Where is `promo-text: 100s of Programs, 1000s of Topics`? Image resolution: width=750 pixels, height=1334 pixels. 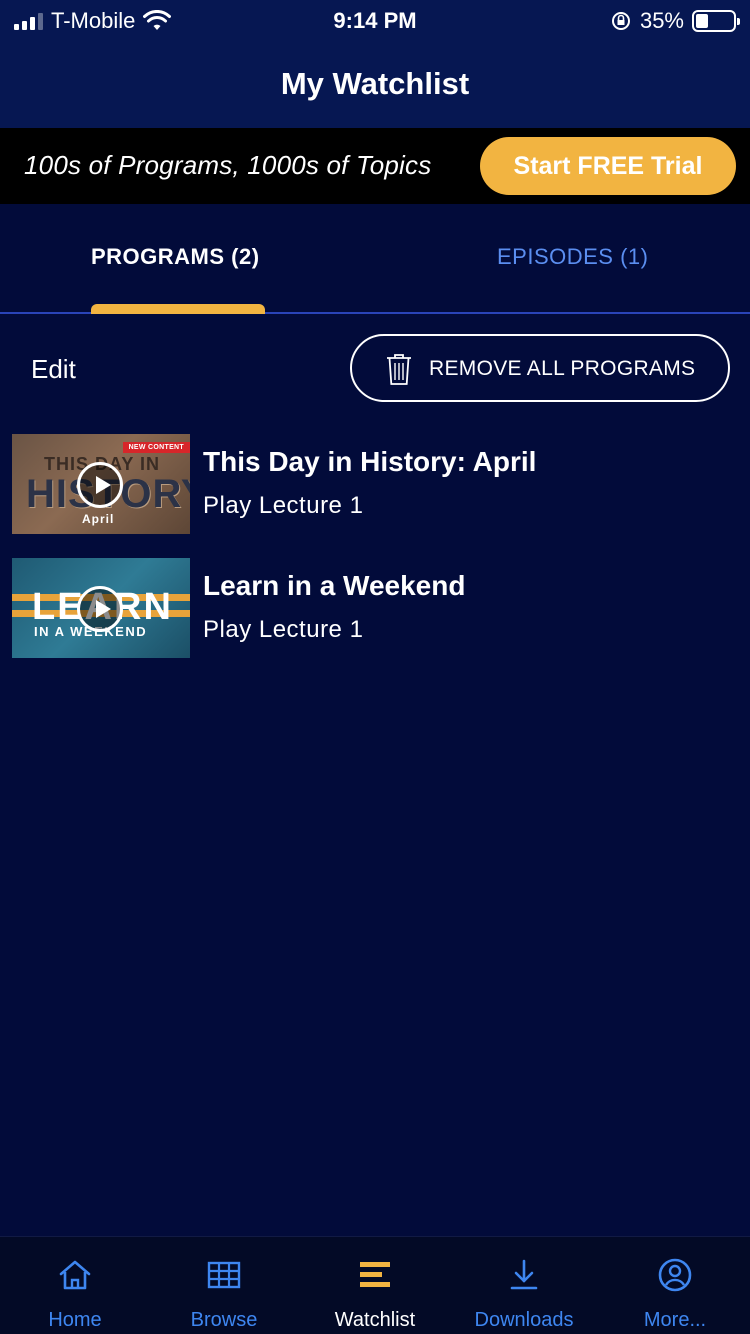 promo-text: 100s of Programs, 1000s of Topics is located at coordinates (228, 165).